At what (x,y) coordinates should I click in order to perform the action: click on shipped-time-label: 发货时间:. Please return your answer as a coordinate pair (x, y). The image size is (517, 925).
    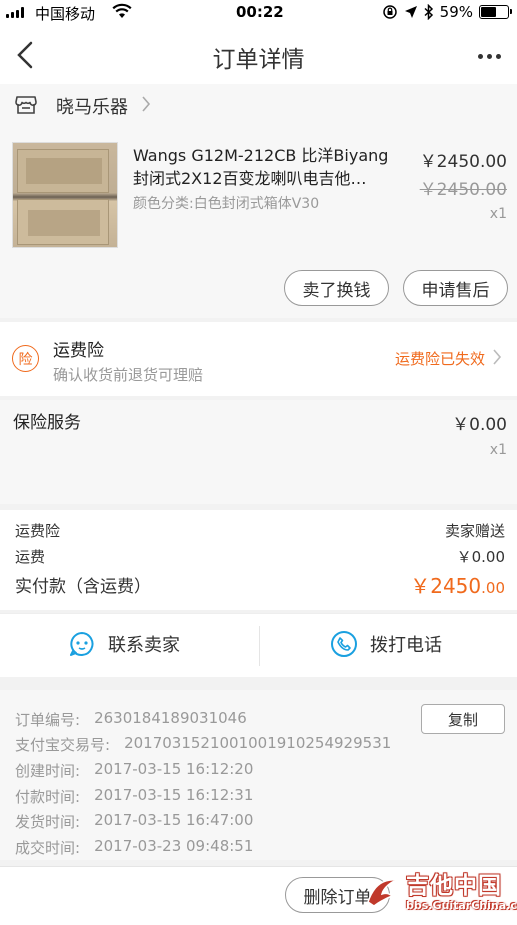
    Looking at the image, I should click on (48, 822).